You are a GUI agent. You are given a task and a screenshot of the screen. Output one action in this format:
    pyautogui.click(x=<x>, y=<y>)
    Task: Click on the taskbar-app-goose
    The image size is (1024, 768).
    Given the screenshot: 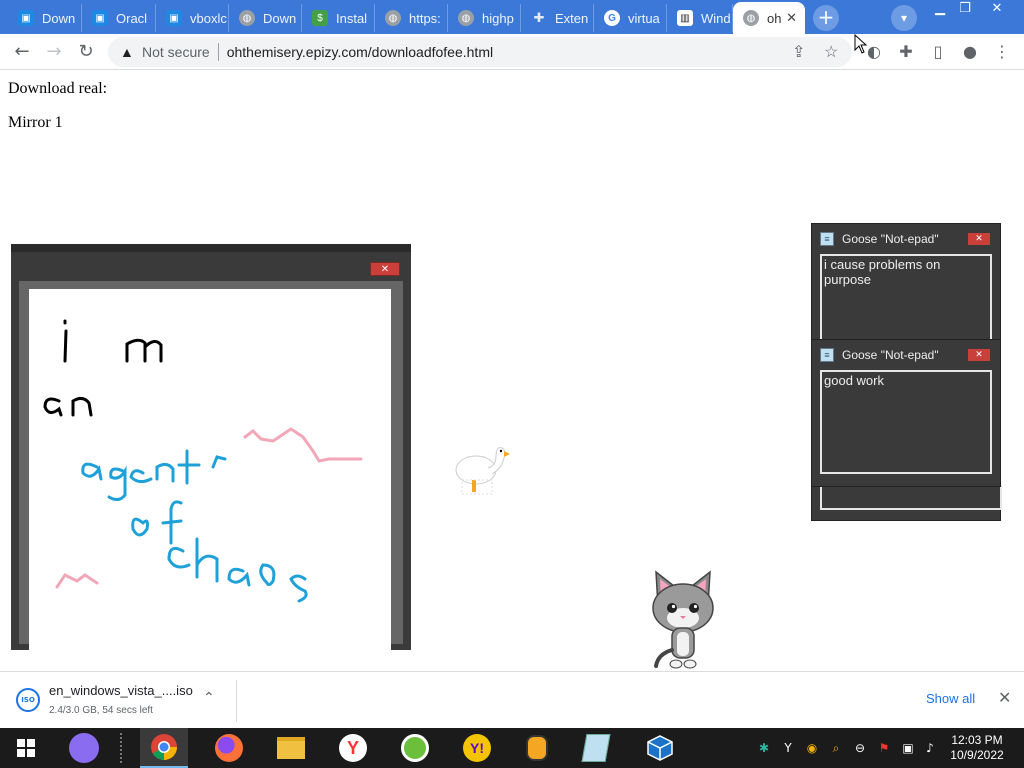 What is the action you would take?
    pyautogui.click(x=537, y=748)
    